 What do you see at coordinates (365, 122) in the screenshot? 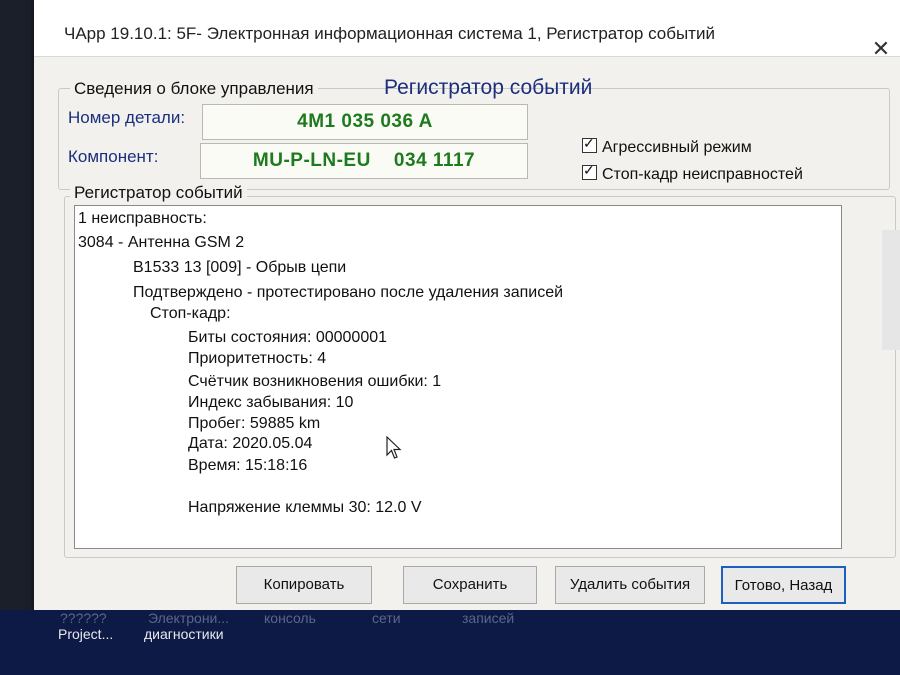
I see `part-number-field: 4M1 035 036 A` at bounding box center [365, 122].